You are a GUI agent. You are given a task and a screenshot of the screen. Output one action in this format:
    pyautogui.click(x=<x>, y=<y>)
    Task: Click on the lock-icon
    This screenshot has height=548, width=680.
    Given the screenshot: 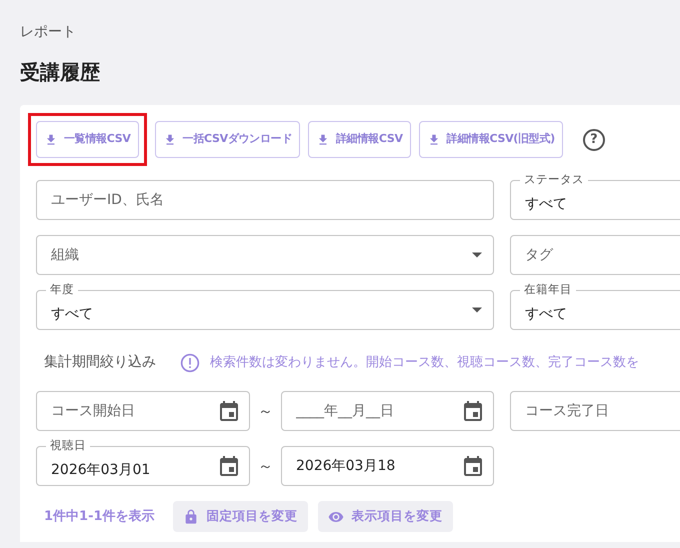 What is the action you would take?
    pyautogui.click(x=190, y=516)
    